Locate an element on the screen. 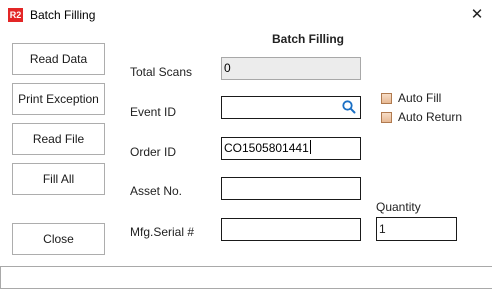  asset-no-label: Asset No. is located at coordinates (156, 191).